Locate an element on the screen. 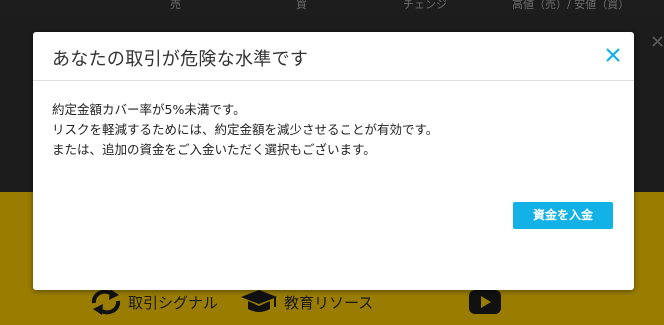  nav-trading-signals: 取引シグナル is located at coordinates (154, 302).